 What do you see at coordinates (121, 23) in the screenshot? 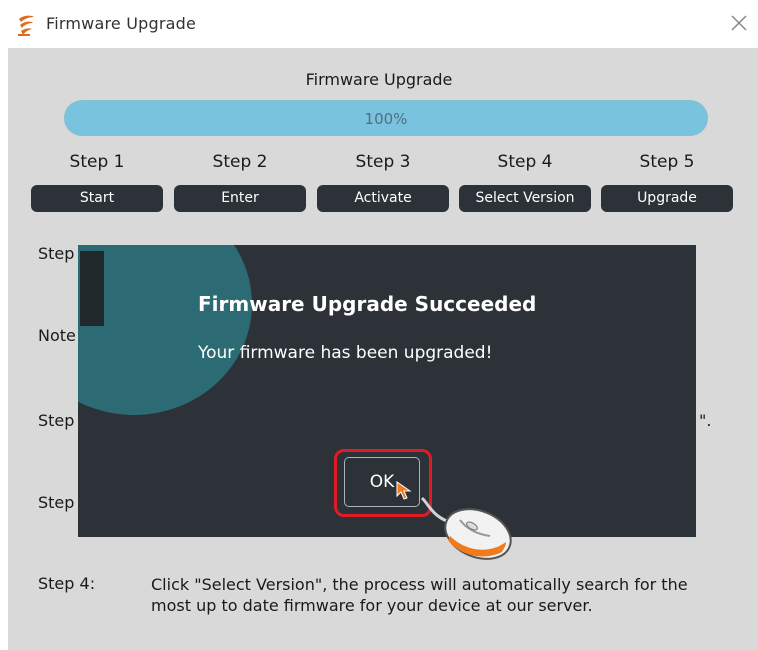
I see `window-title: Firmware Upgrade` at bounding box center [121, 23].